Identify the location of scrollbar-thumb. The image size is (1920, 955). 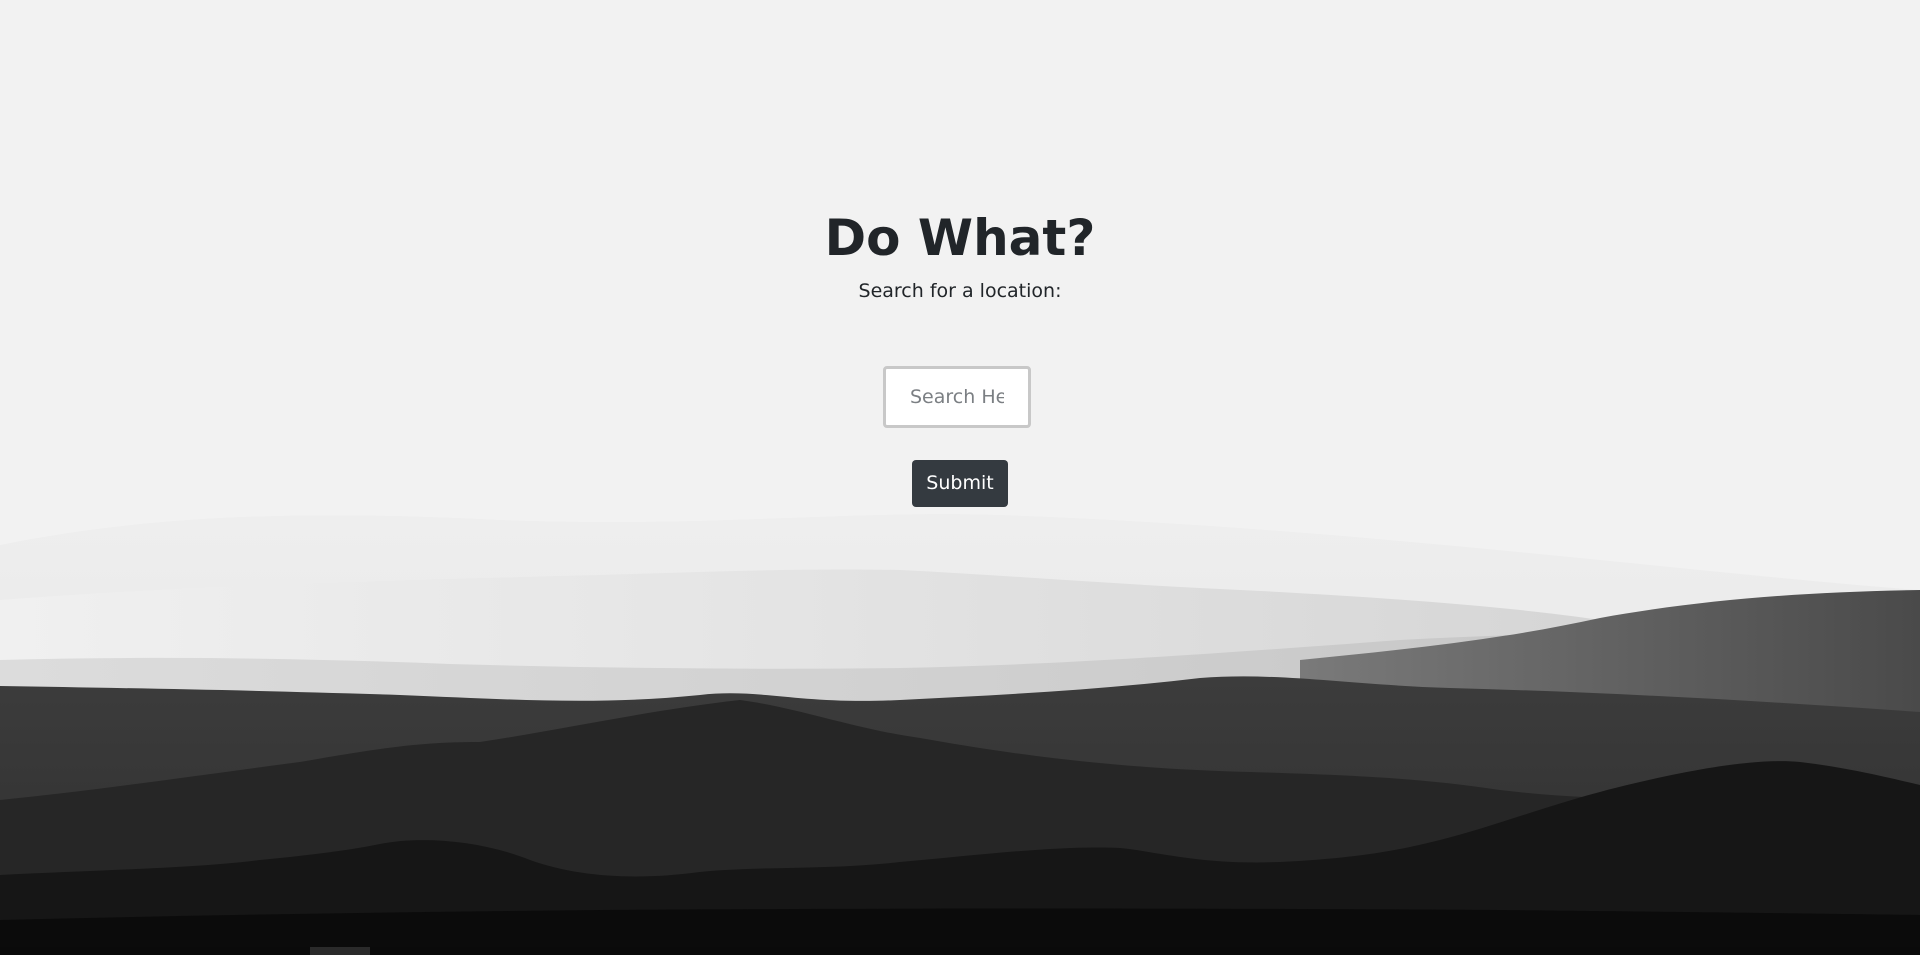
(340, 951).